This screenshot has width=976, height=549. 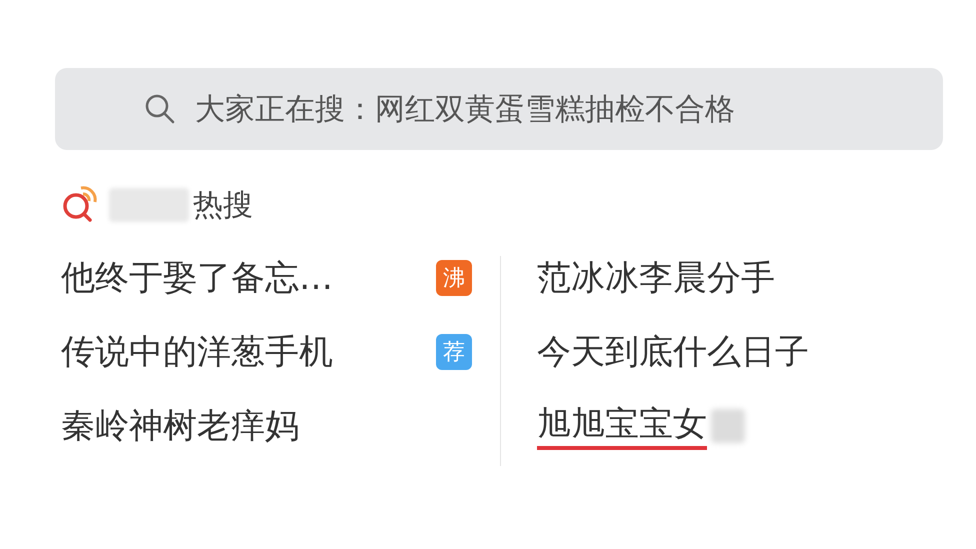 What do you see at coordinates (223, 205) in the screenshot?
I see `section-title: 热搜` at bounding box center [223, 205].